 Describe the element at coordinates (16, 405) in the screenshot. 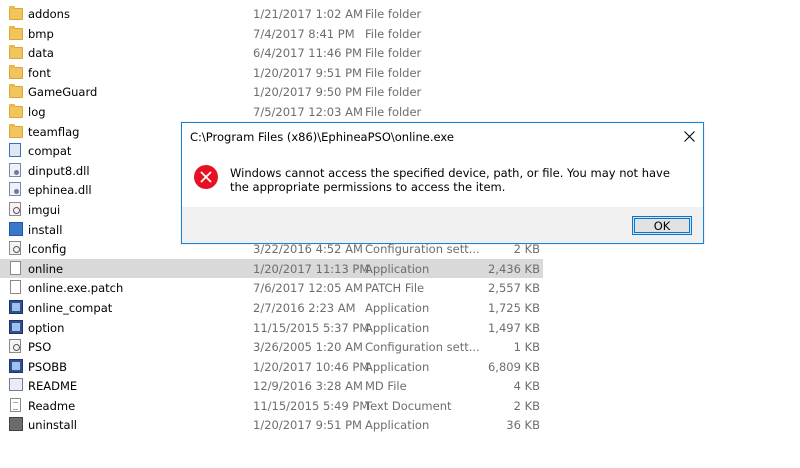

I see `text-file-icon` at that location.